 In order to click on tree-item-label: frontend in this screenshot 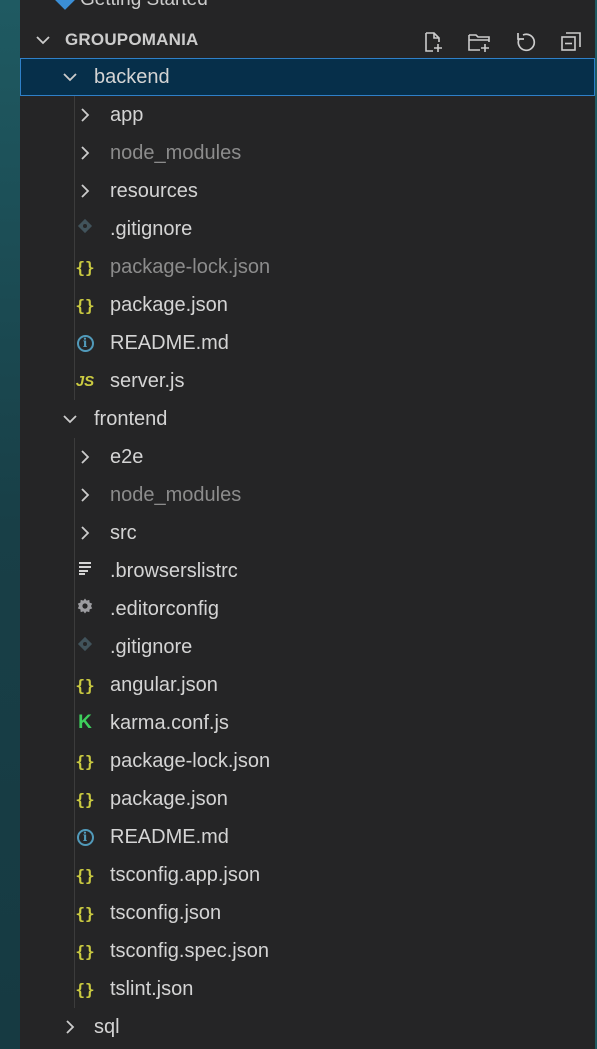, I will do `click(131, 419)`.